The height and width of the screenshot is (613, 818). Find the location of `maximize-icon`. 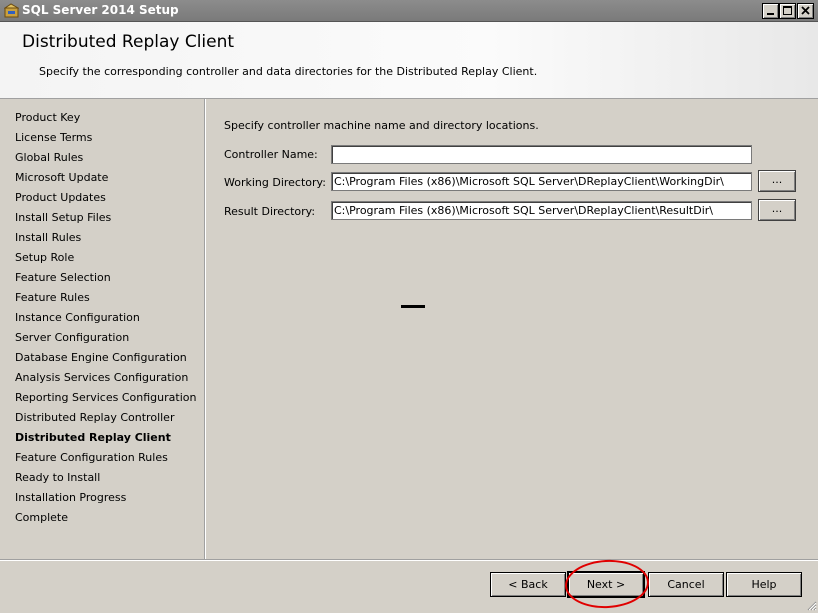

maximize-icon is located at coordinates (787, 10).